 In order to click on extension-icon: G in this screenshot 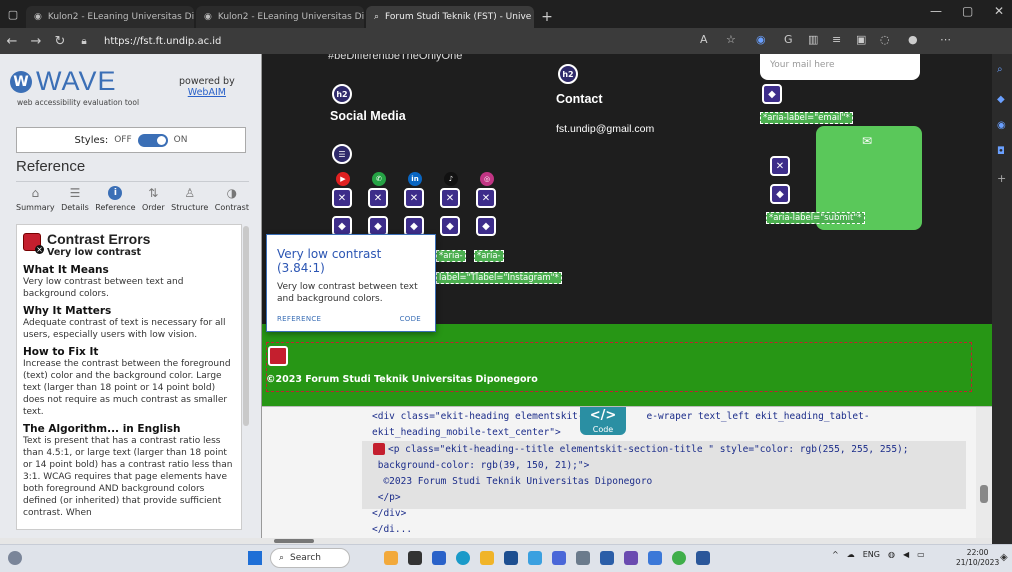, I will do `click(788, 39)`.